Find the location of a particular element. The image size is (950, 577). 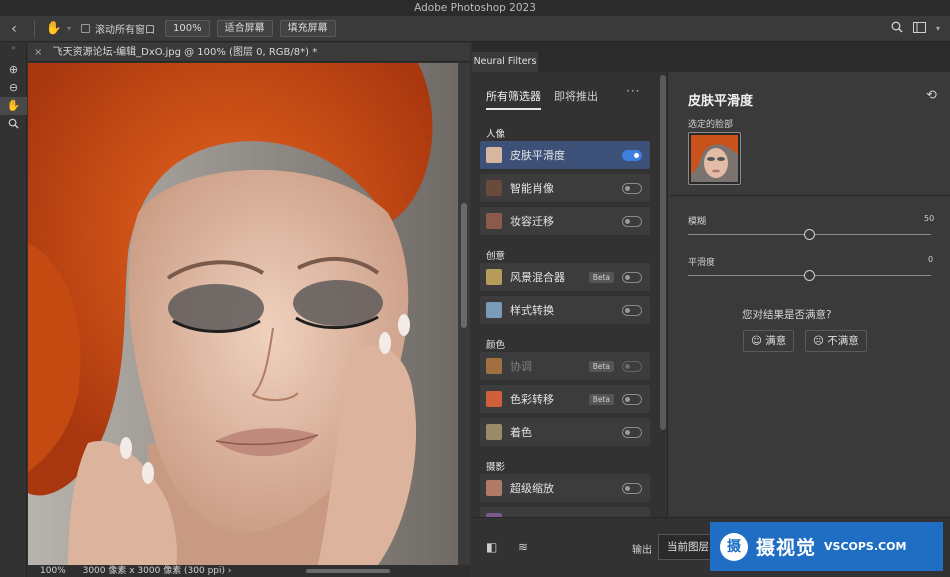

smoothness-label: 平滑度 is located at coordinates (702, 263).